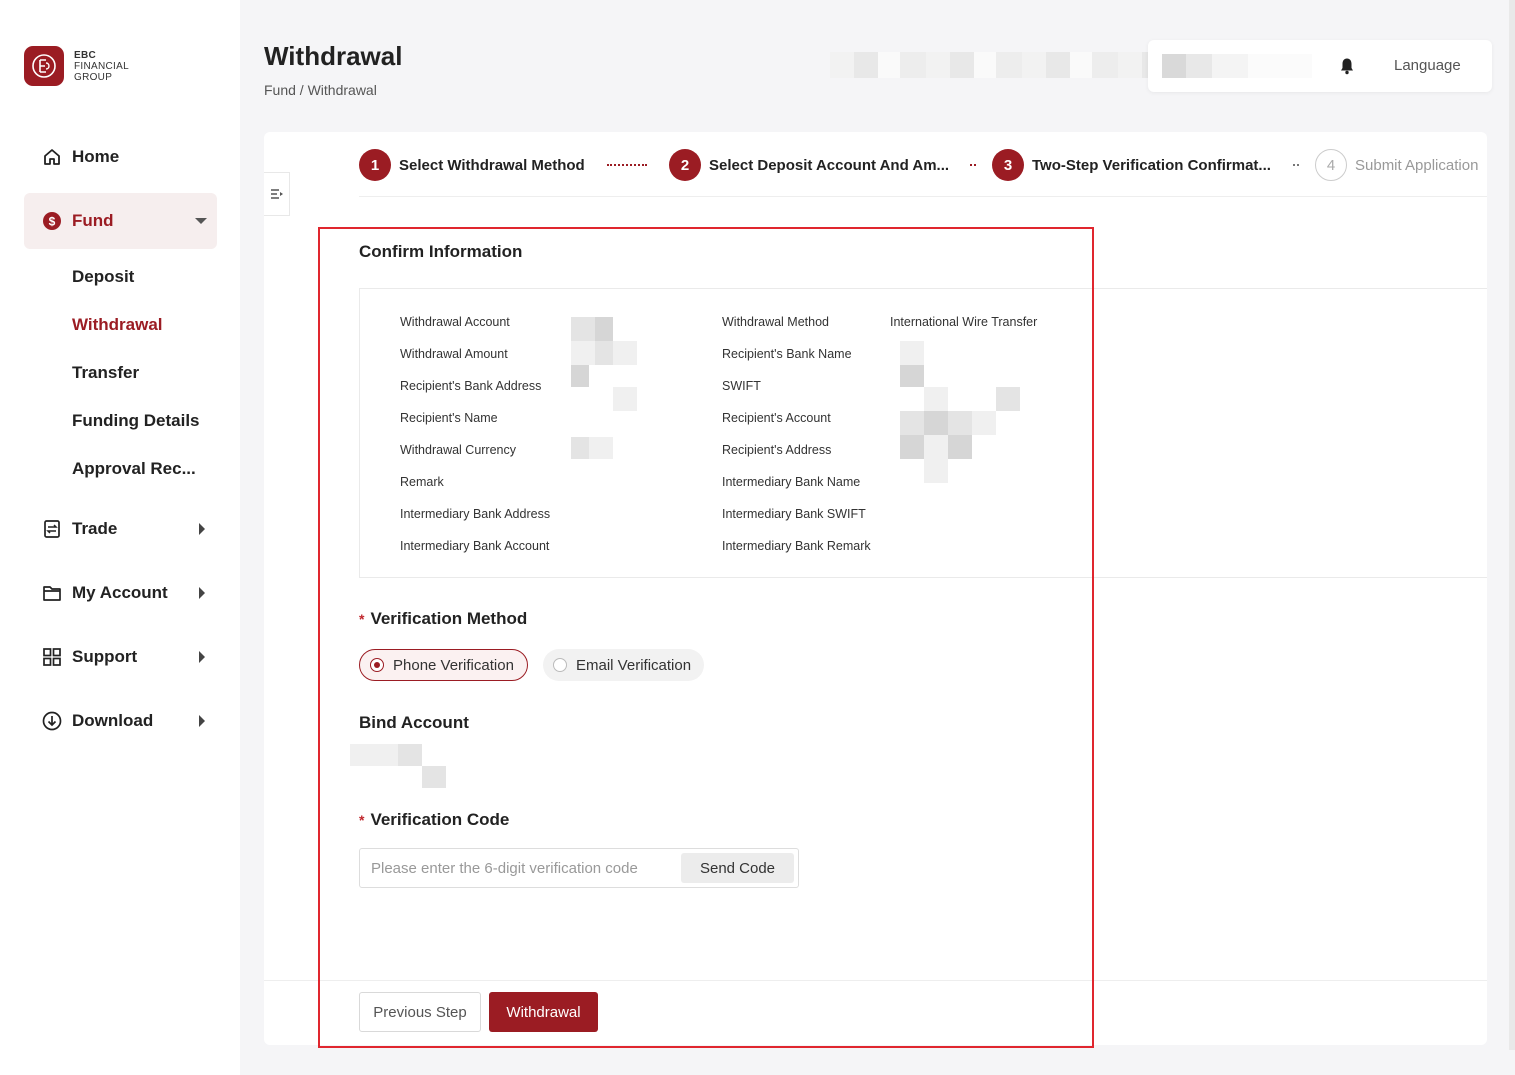 This screenshot has width=1515, height=1075. Describe the element at coordinates (320, 90) in the screenshot. I see `breadcrumb: Fund / Withdrawal` at that location.